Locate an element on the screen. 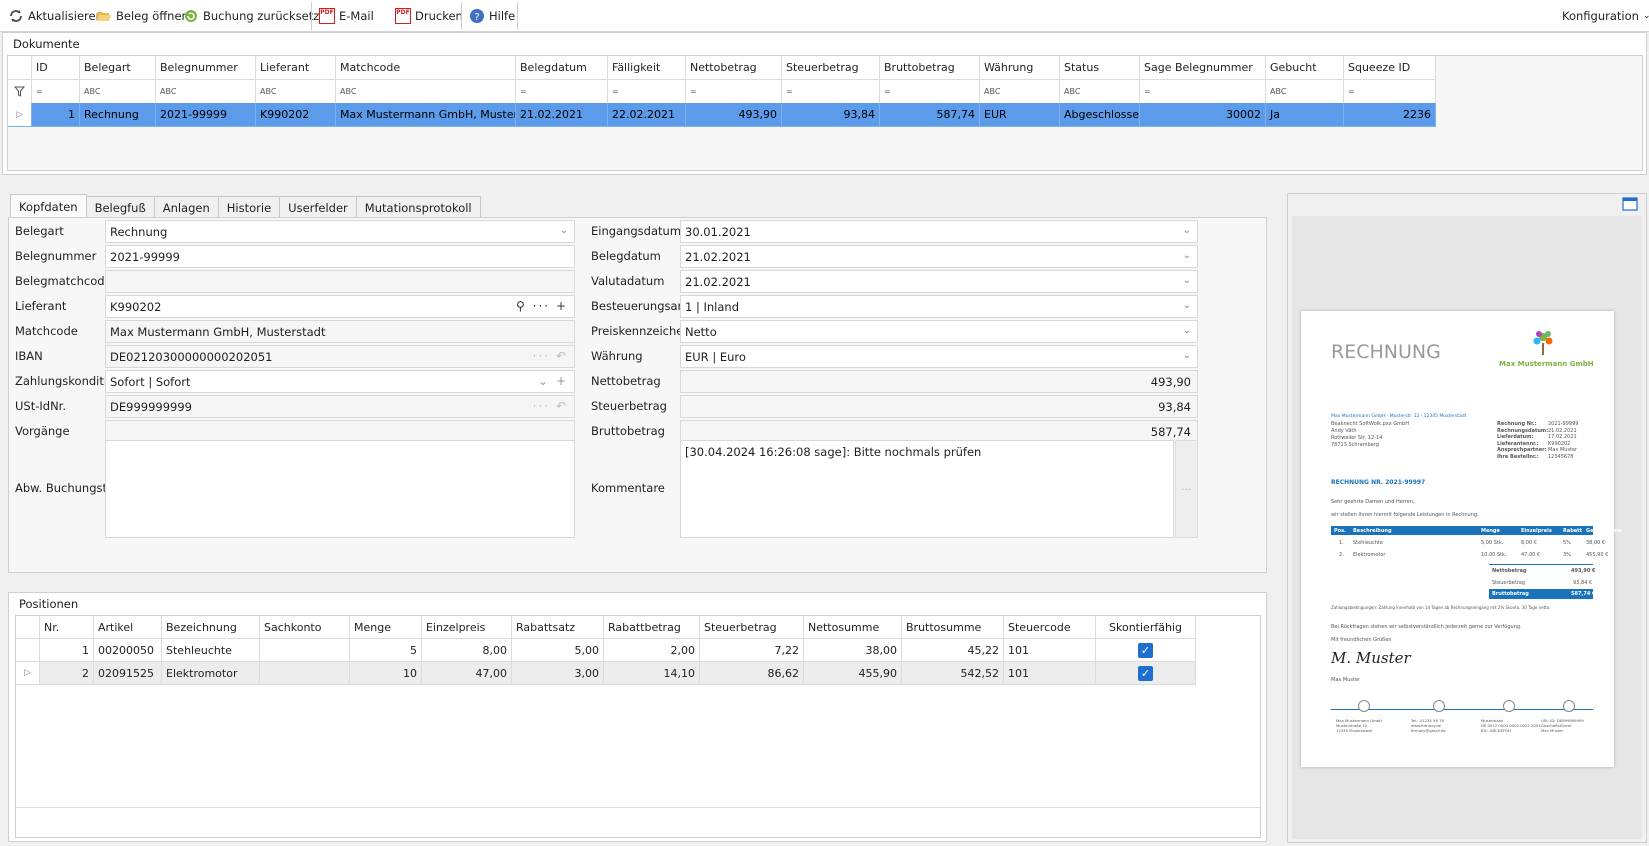  field-ust-idnr-: DE999999999 ··· ↶ is located at coordinates (340, 406).